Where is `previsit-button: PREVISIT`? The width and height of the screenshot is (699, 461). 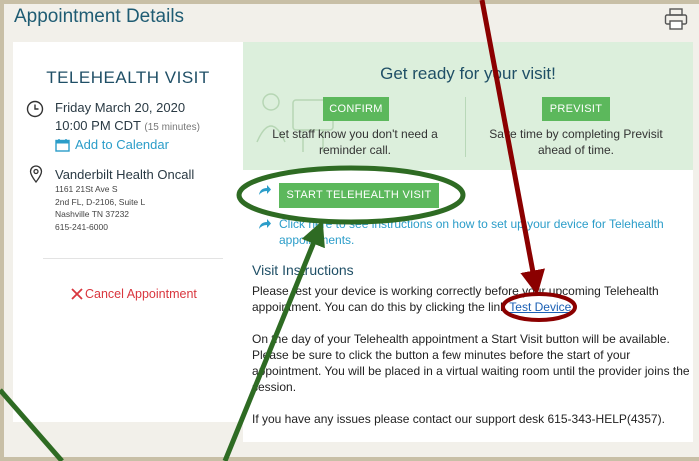
previsit-button: PREVISIT is located at coordinates (576, 109).